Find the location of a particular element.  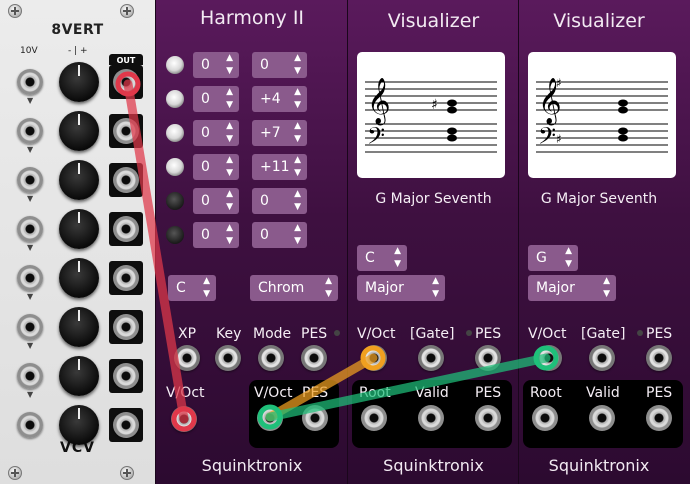

staff-notation-icon: 𝄞 ♯ 𝄢 ♯ is located at coordinates (602, 115).